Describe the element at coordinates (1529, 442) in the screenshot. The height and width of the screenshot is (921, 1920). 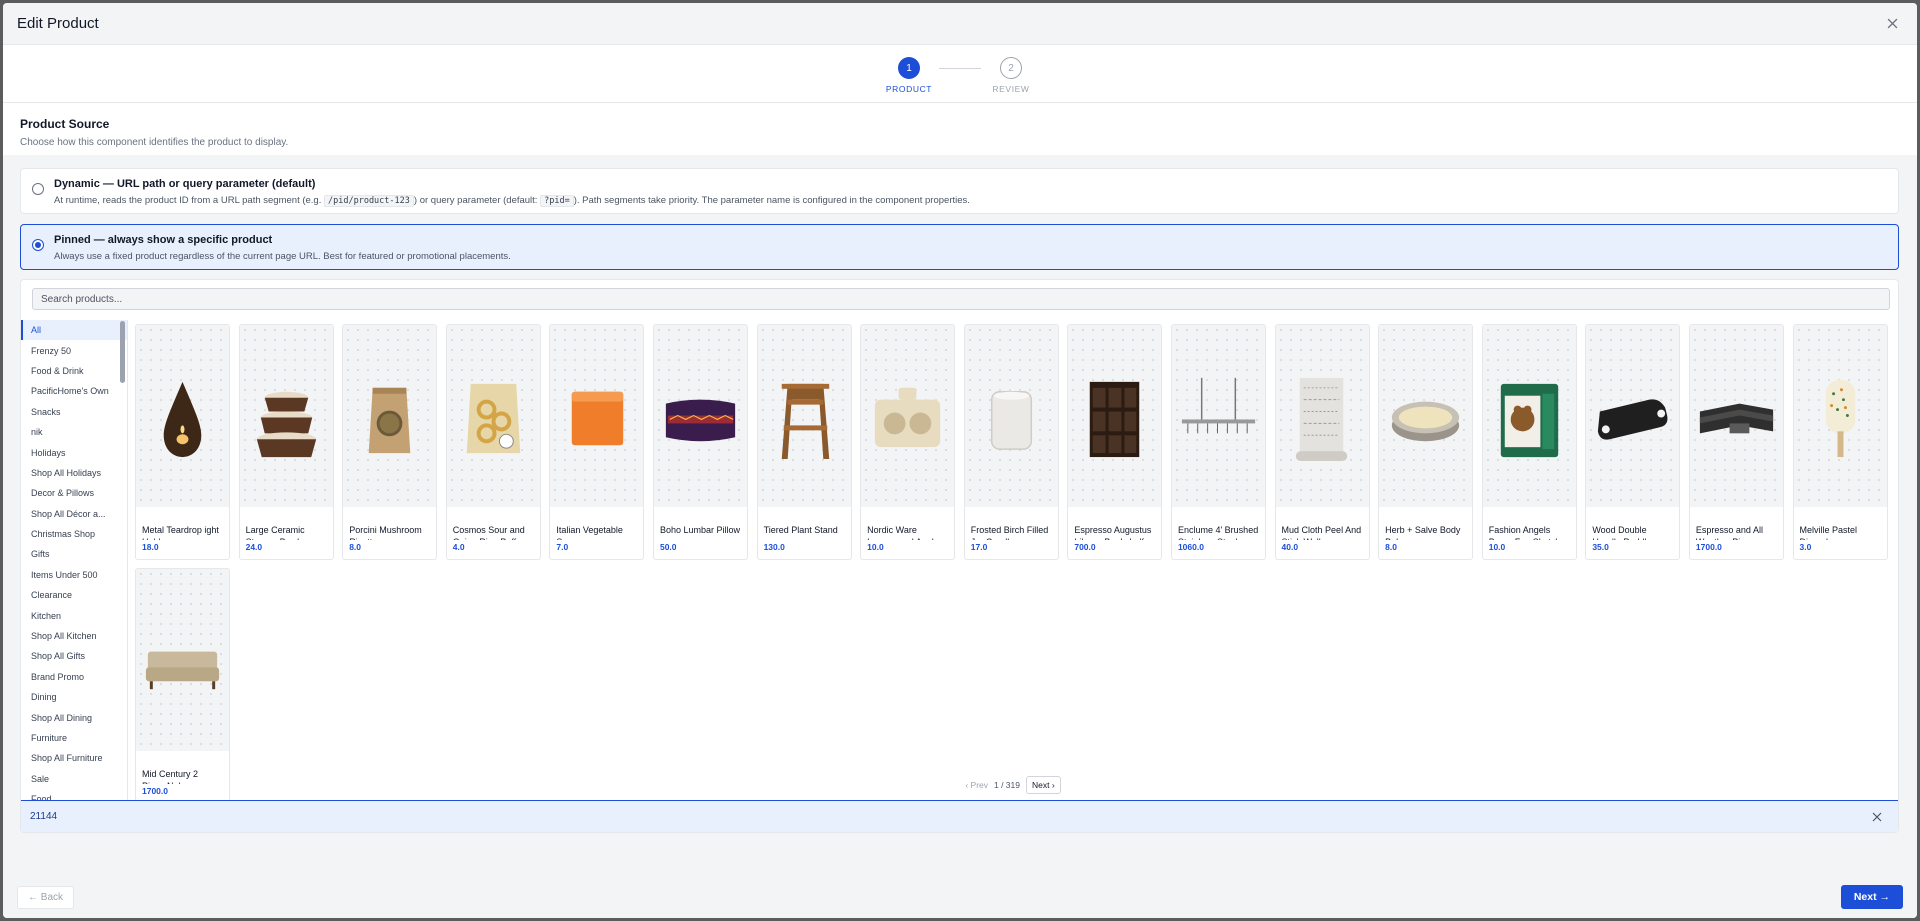
I see `product-card: Fashion Angels Beary Fun Sketch... 10.0` at that location.